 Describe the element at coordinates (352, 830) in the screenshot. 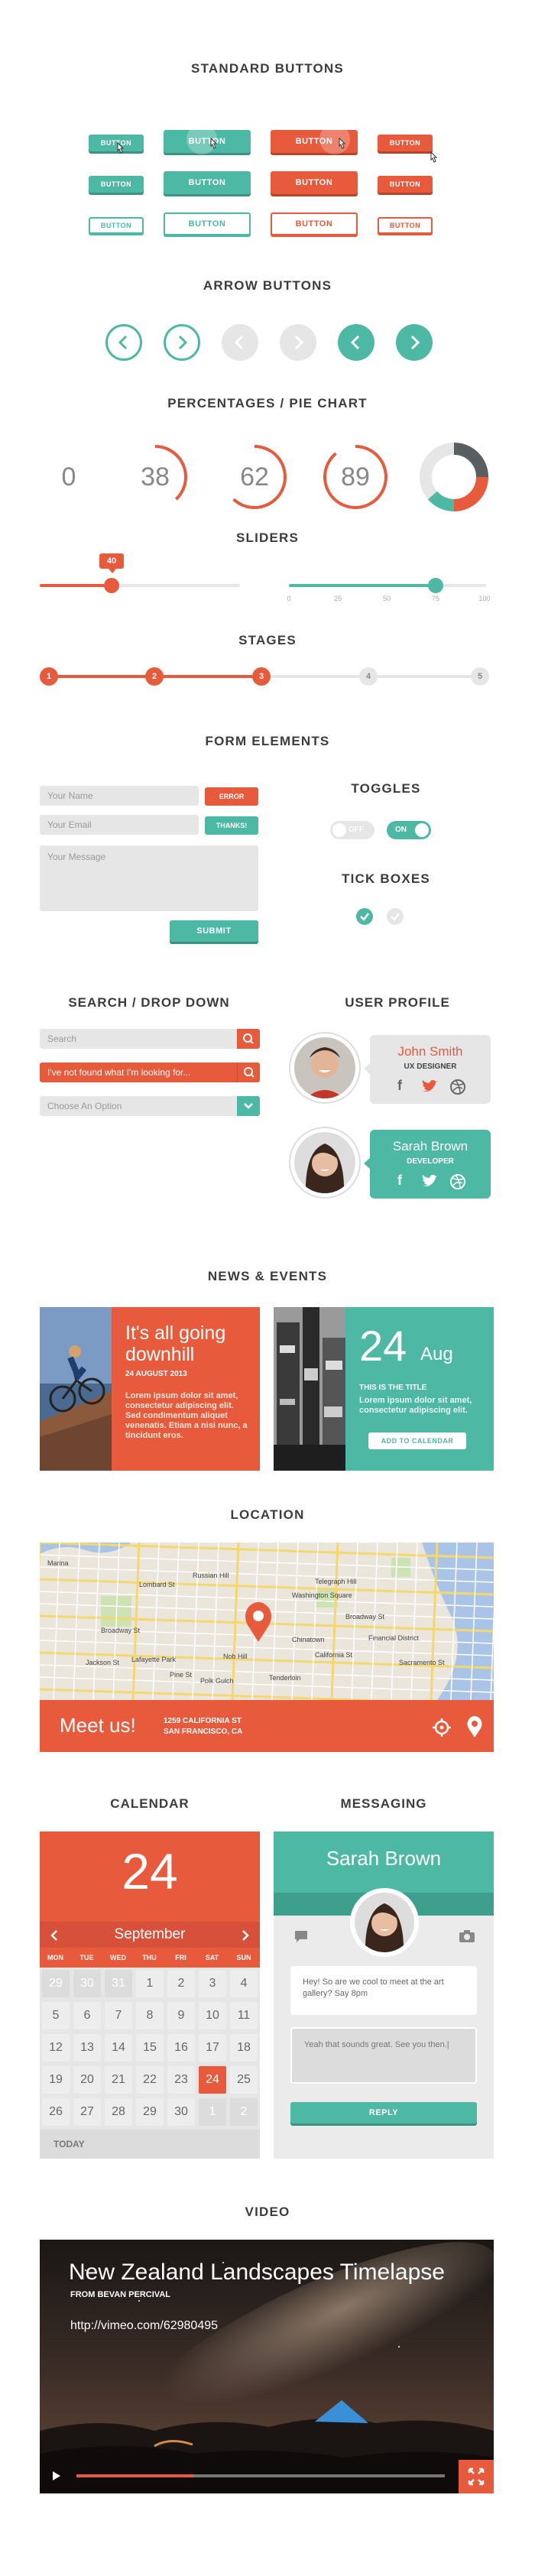

I see `toggle-off: OFF` at that location.